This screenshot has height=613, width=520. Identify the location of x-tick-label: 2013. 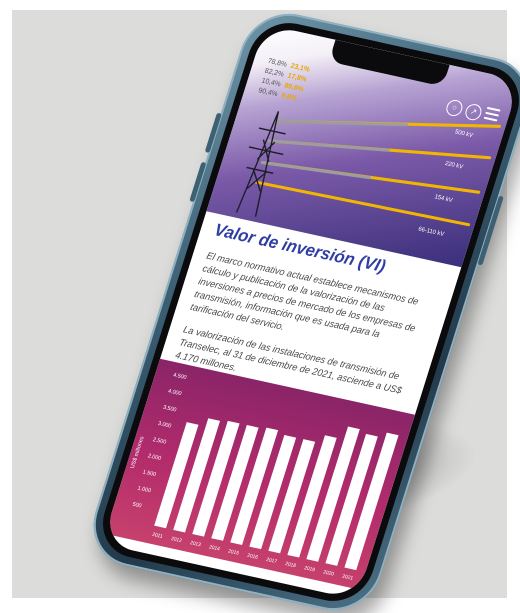
(195, 544).